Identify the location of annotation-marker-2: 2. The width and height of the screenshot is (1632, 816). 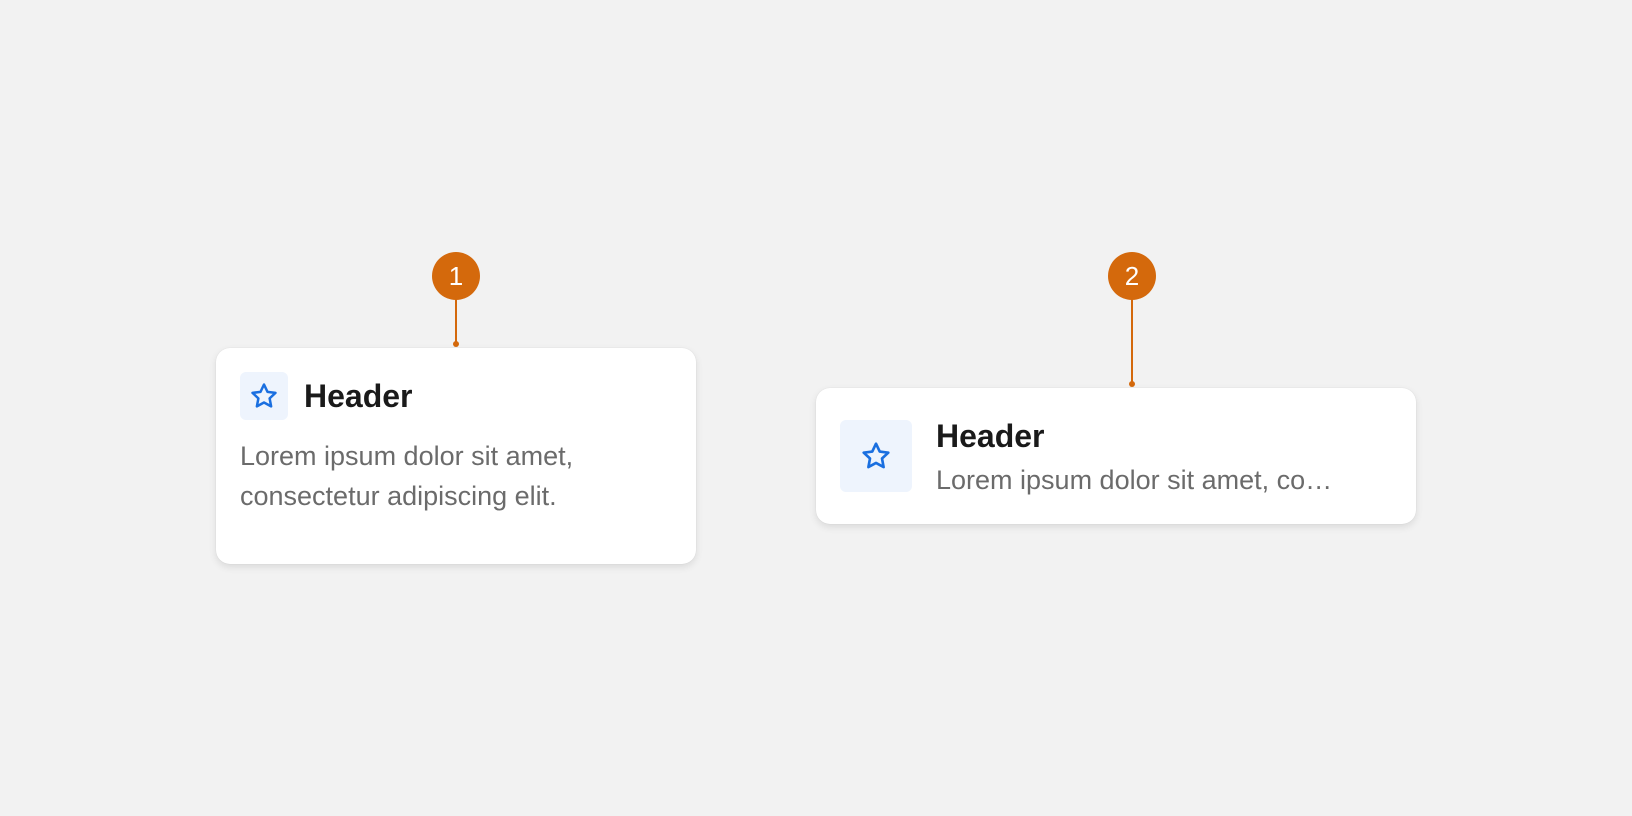
(1132, 276).